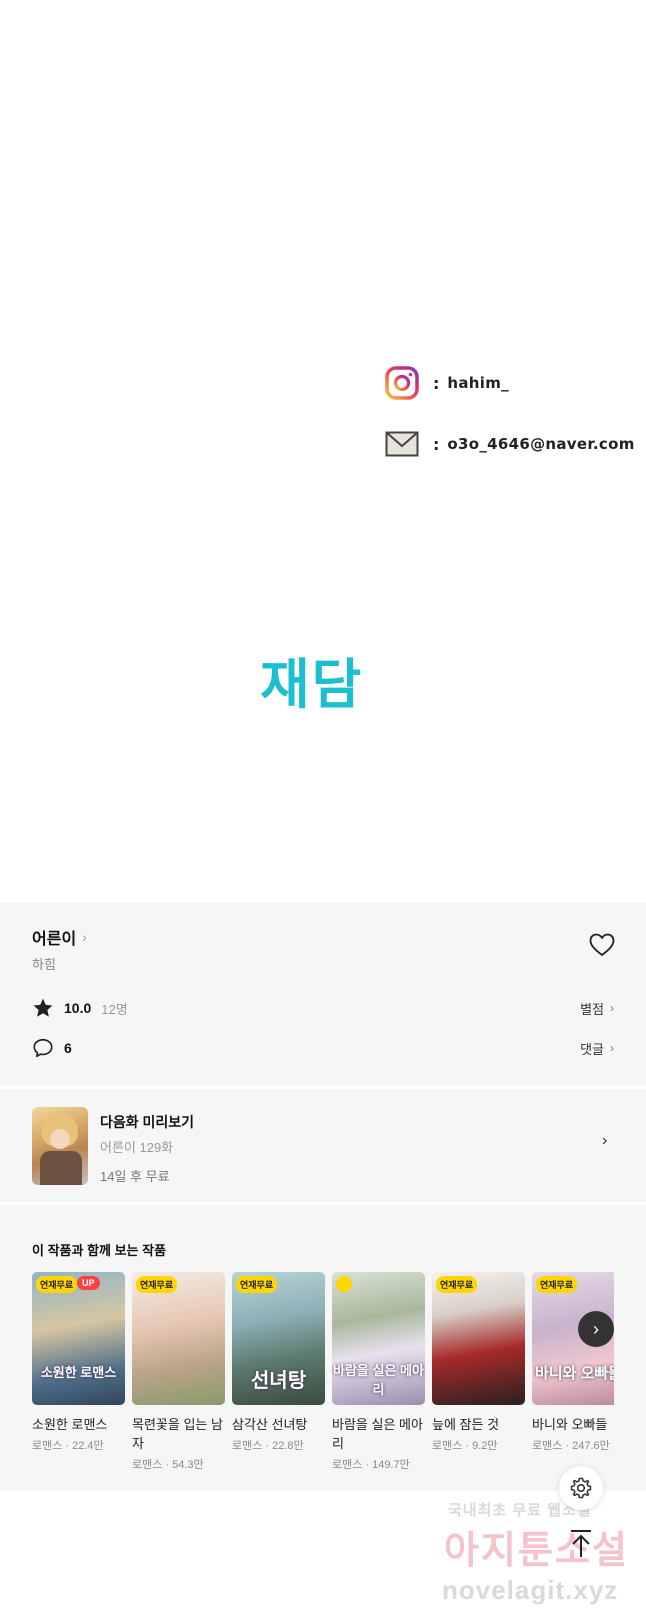  I want to click on recommendation-card: 연재무료 UP 소원한 로맨스 소원한 로맨스 로맨스 · 22.4만, so click(78, 1362).